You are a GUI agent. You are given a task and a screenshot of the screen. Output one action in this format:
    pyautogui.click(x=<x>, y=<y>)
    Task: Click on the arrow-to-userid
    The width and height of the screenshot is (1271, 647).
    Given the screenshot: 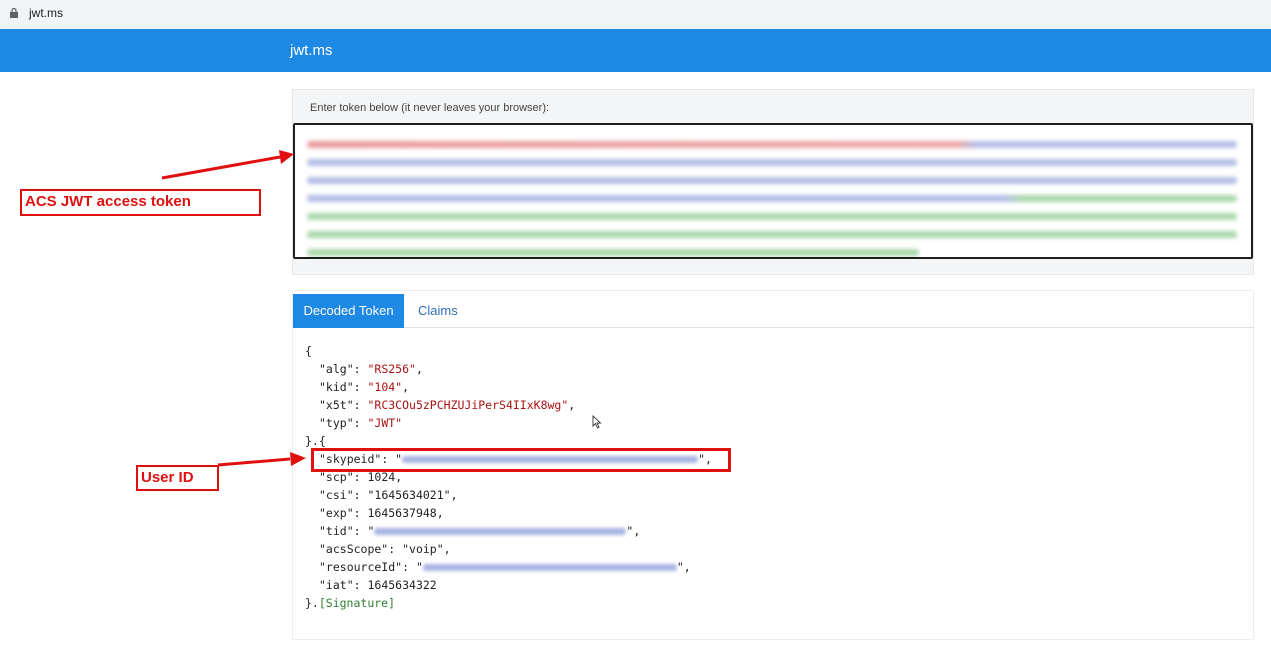 What is the action you would take?
    pyautogui.click(x=261, y=459)
    